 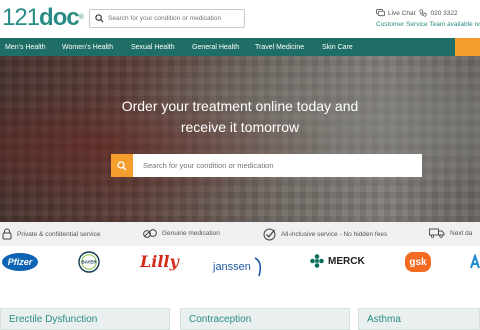 What do you see at coordinates (240, 127) in the screenshot?
I see `hero-headline-line2: receive it tomorrow` at bounding box center [240, 127].